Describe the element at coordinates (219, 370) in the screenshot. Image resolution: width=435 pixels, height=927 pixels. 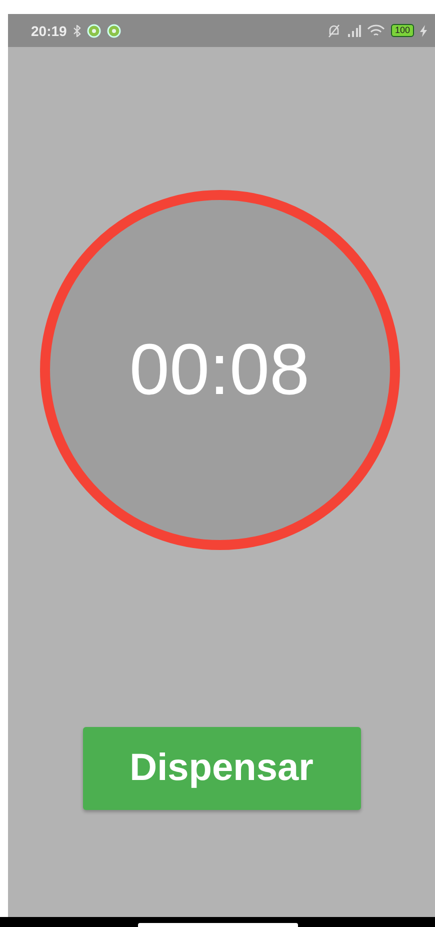
I see `timer-display: 00:08` at that location.